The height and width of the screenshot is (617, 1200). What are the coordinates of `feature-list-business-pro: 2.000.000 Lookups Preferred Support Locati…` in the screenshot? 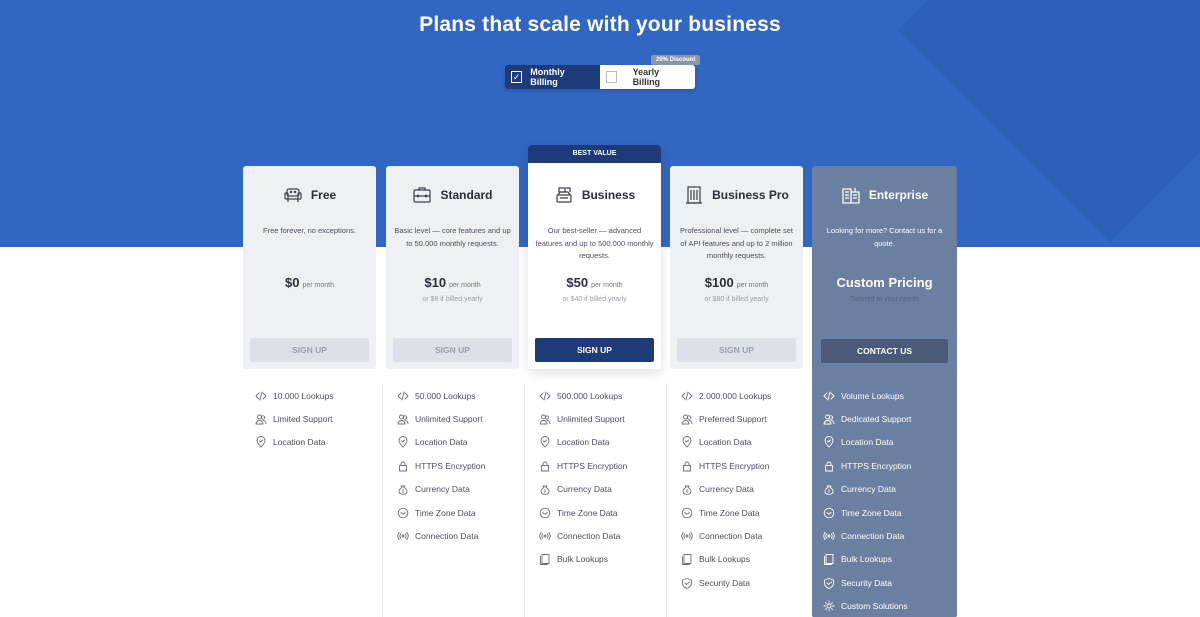 It's located at (719, 500).